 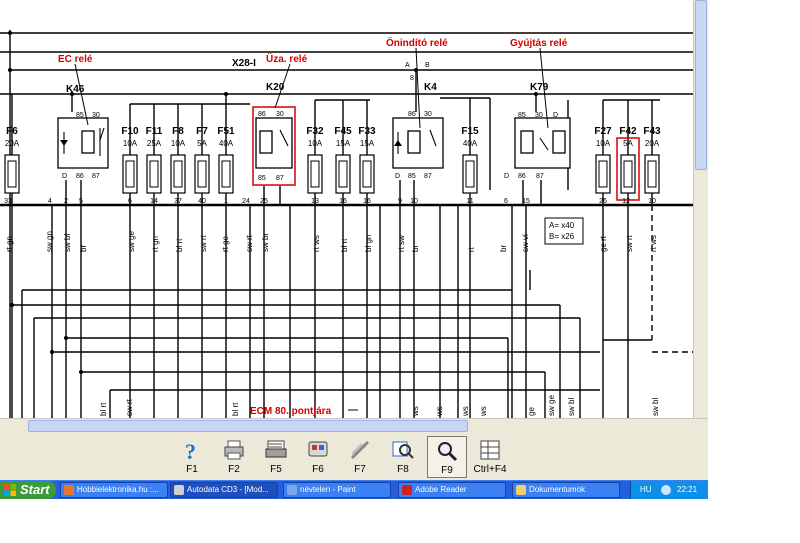 What do you see at coordinates (539, 43) in the screenshot?
I see `gyujtas-relay-annotation: Gyújtás relé` at bounding box center [539, 43].